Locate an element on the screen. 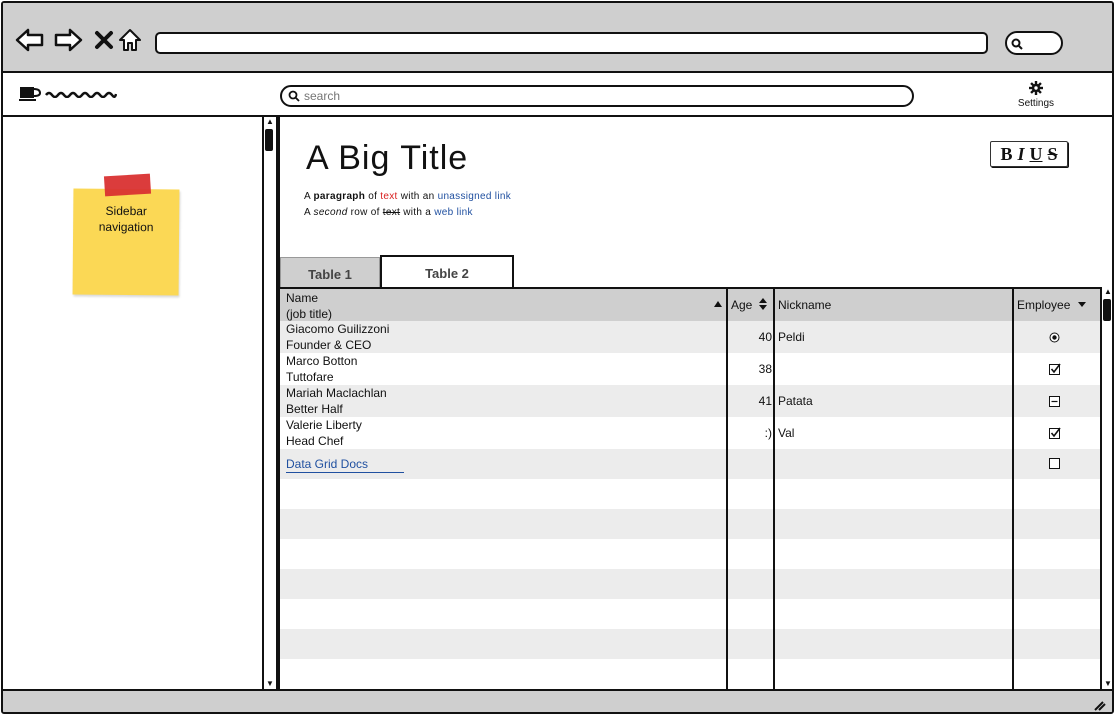 This screenshot has height=717, width=1117. para1-bold: paragraph is located at coordinates (339, 196).